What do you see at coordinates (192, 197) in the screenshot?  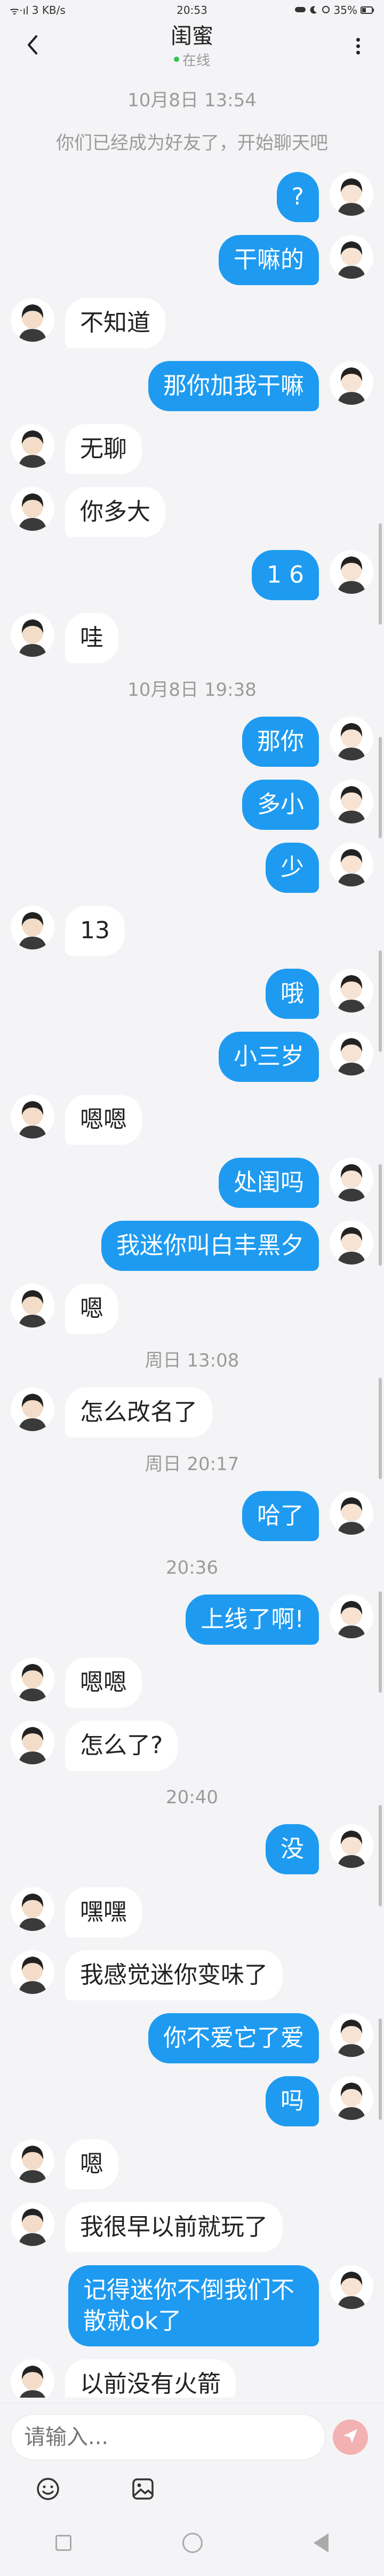 I see `sent-message: ?` at bounding box center [192, 197].